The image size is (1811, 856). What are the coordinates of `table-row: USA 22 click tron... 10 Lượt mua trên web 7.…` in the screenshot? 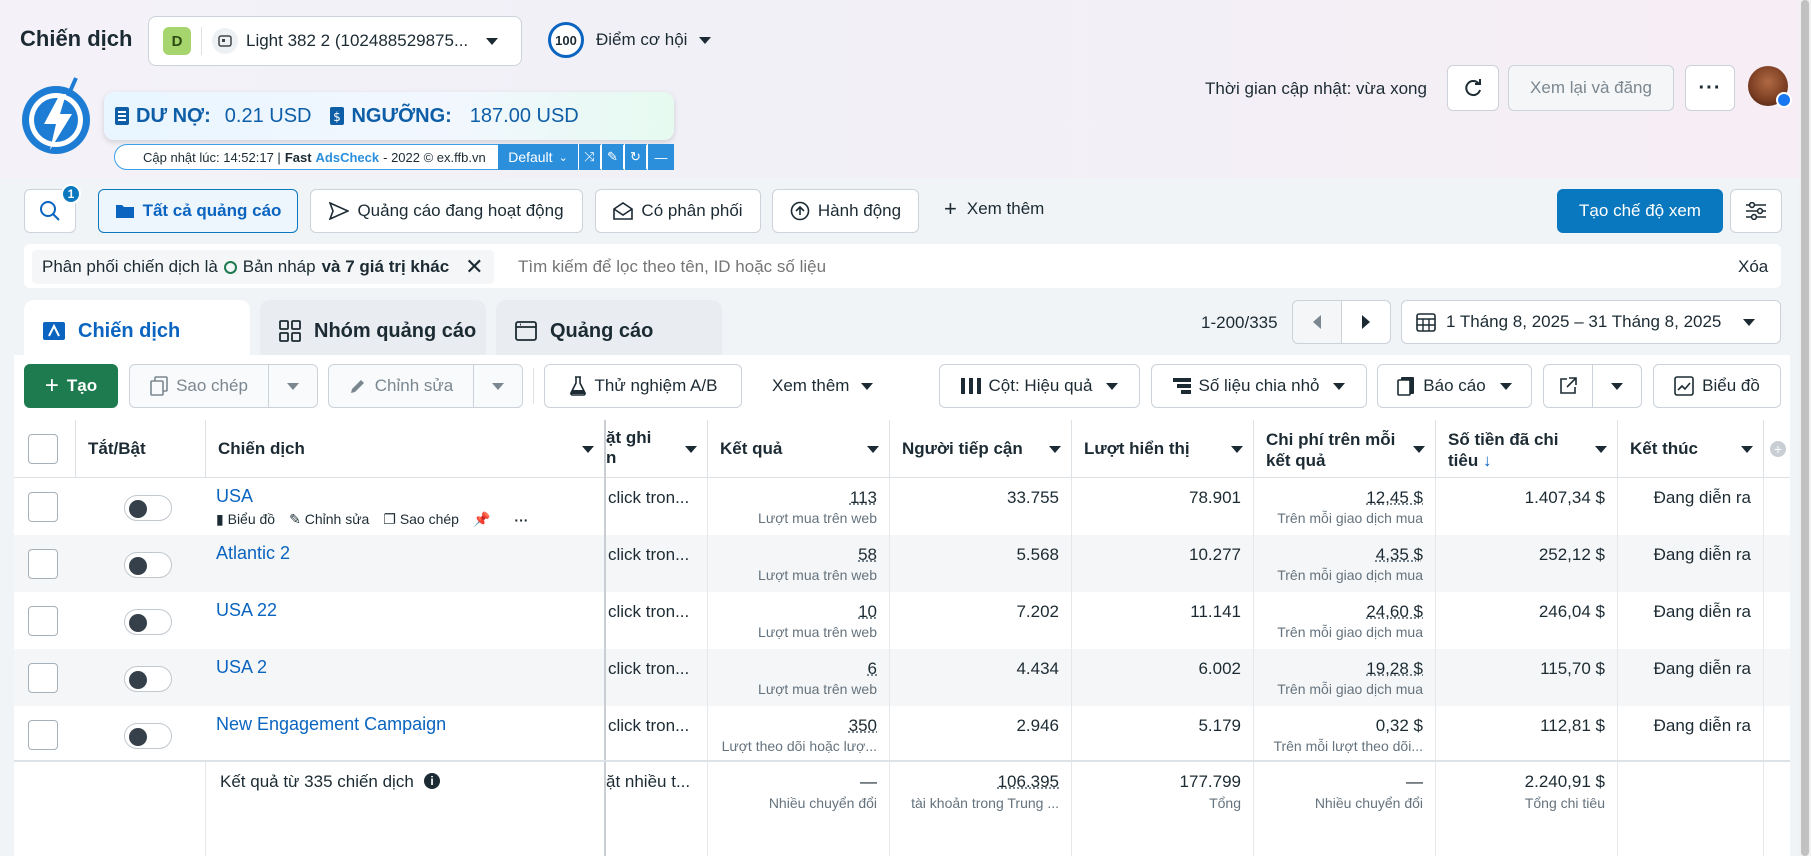 It's located at (902, 620).